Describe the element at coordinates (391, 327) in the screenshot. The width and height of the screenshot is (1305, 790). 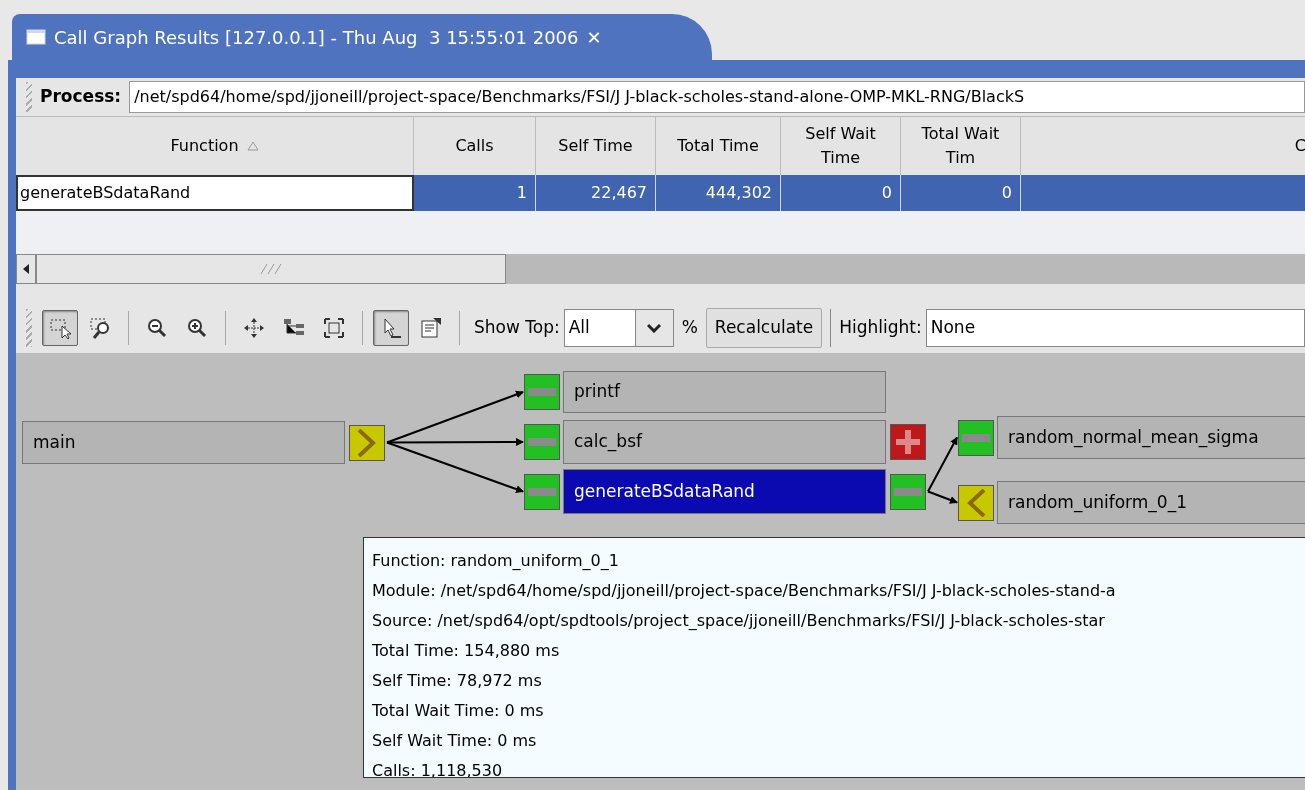
I see `pointer-button` at that location.